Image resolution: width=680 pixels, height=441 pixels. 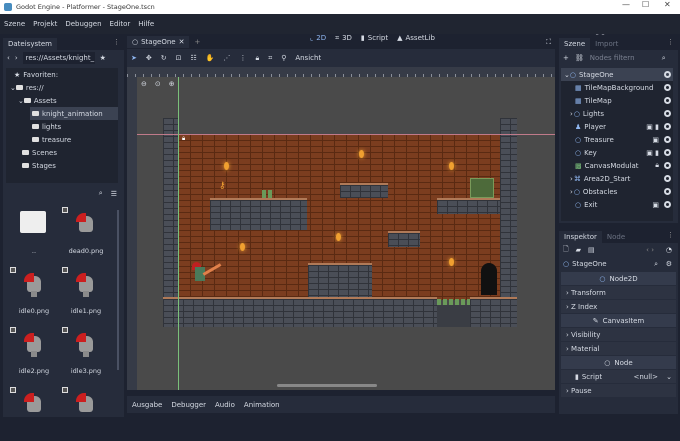 I want to click on view-menu: Ansicht, so click(x=308, y=58).